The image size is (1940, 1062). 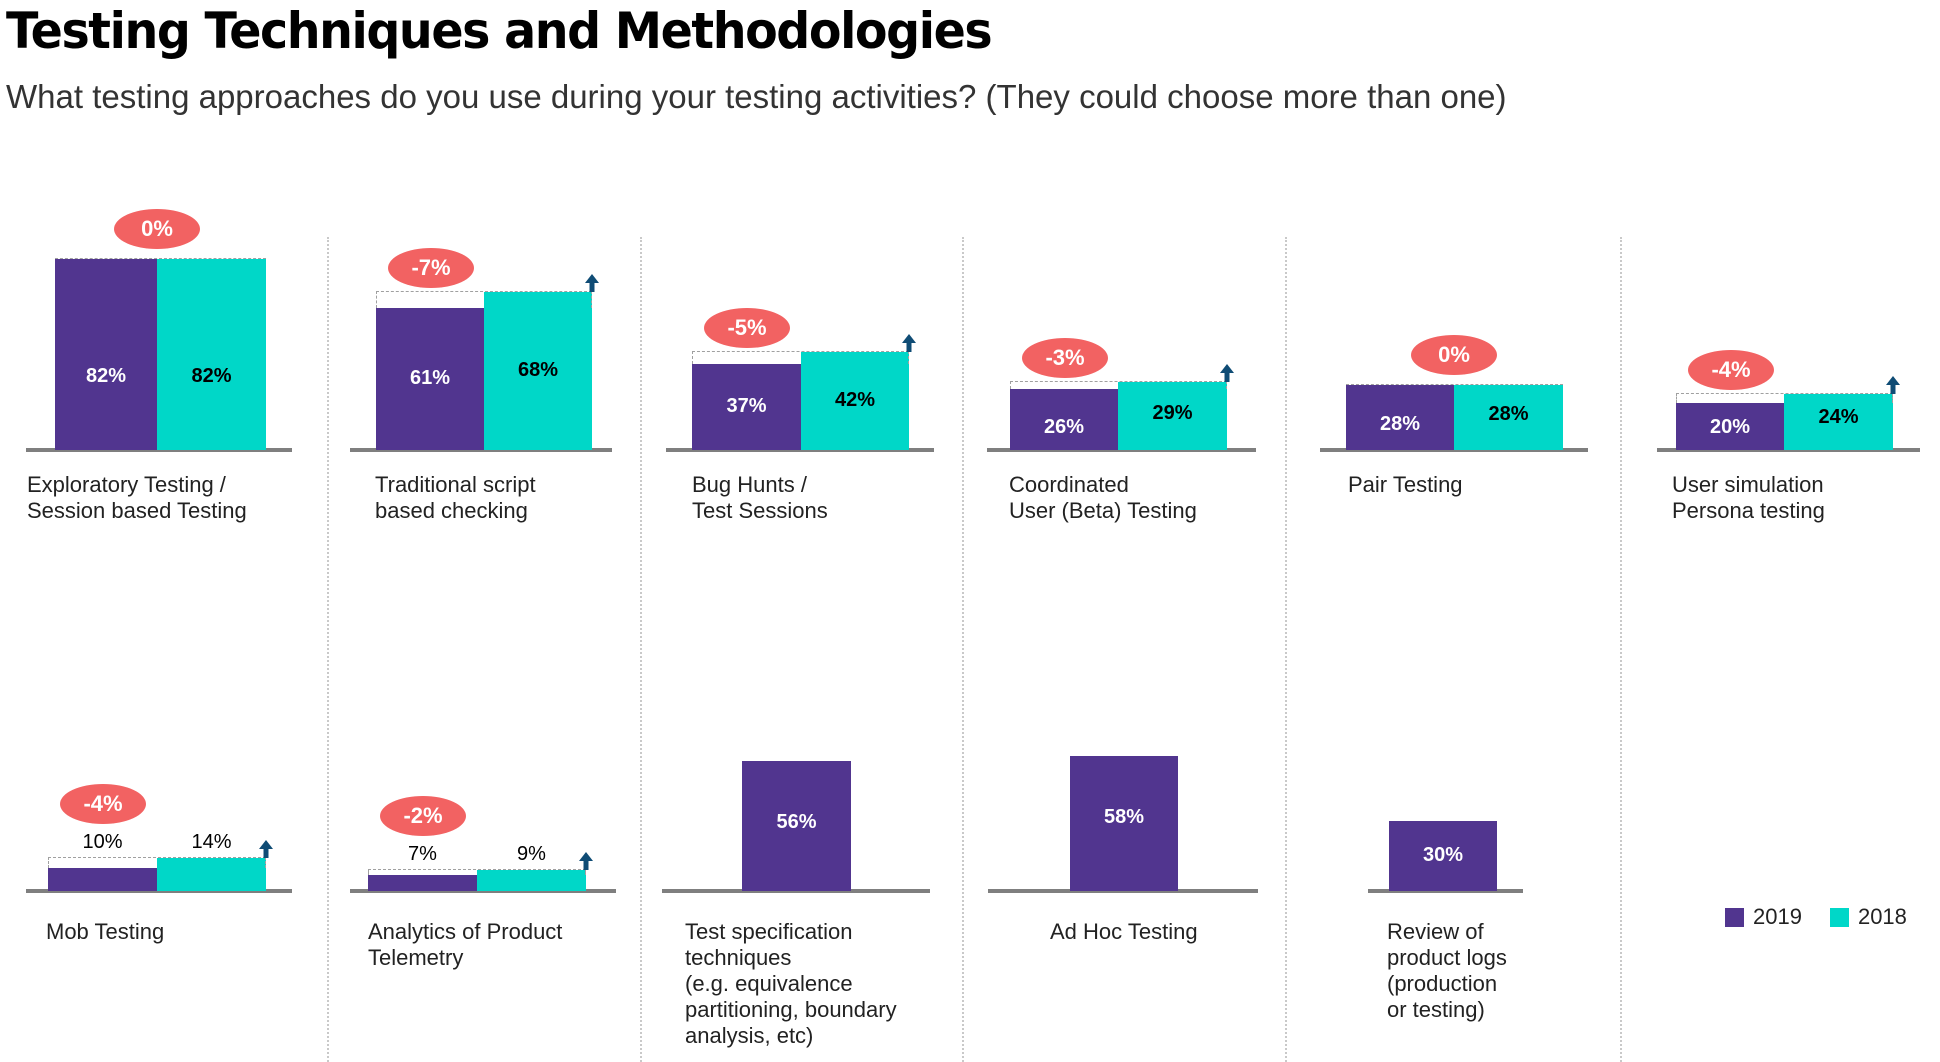 I want to click on value-label-2018: 82%, so click(x=211, y=376).